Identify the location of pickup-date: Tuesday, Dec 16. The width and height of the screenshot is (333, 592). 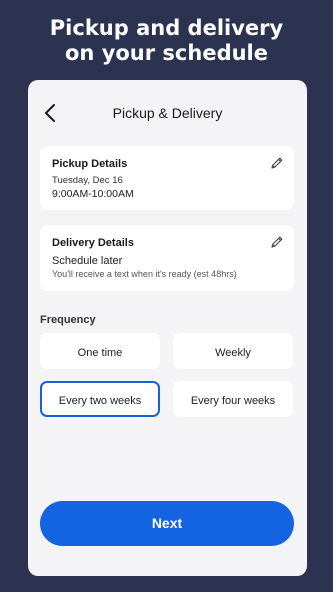
(87, 180).